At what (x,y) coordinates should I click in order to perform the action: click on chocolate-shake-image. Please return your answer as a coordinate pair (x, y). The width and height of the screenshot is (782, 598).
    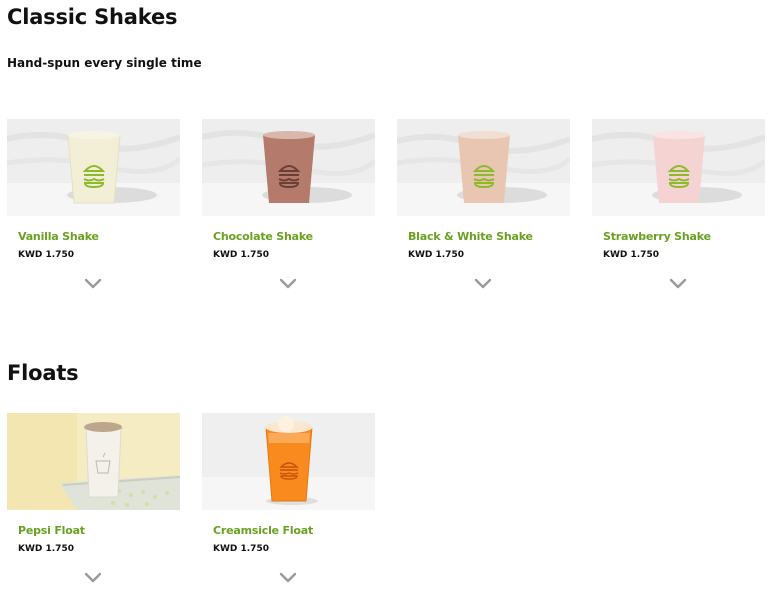
    Looking at the image, I should click on (288, 167).